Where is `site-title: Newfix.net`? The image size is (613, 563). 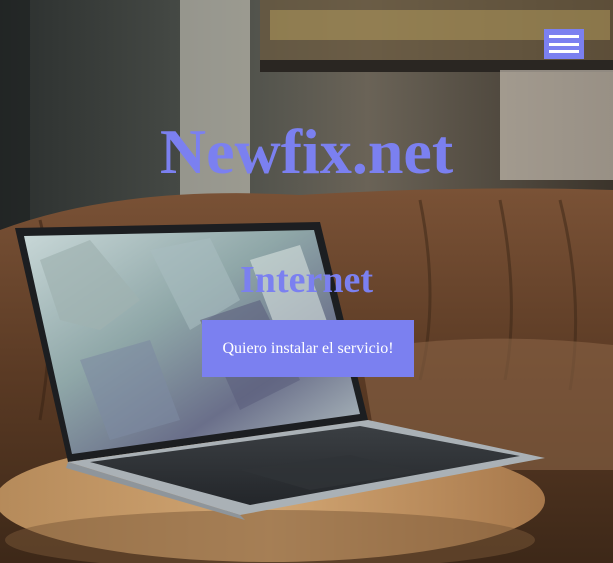 site-title: Newfix.net is located at coordinates (306, 152).